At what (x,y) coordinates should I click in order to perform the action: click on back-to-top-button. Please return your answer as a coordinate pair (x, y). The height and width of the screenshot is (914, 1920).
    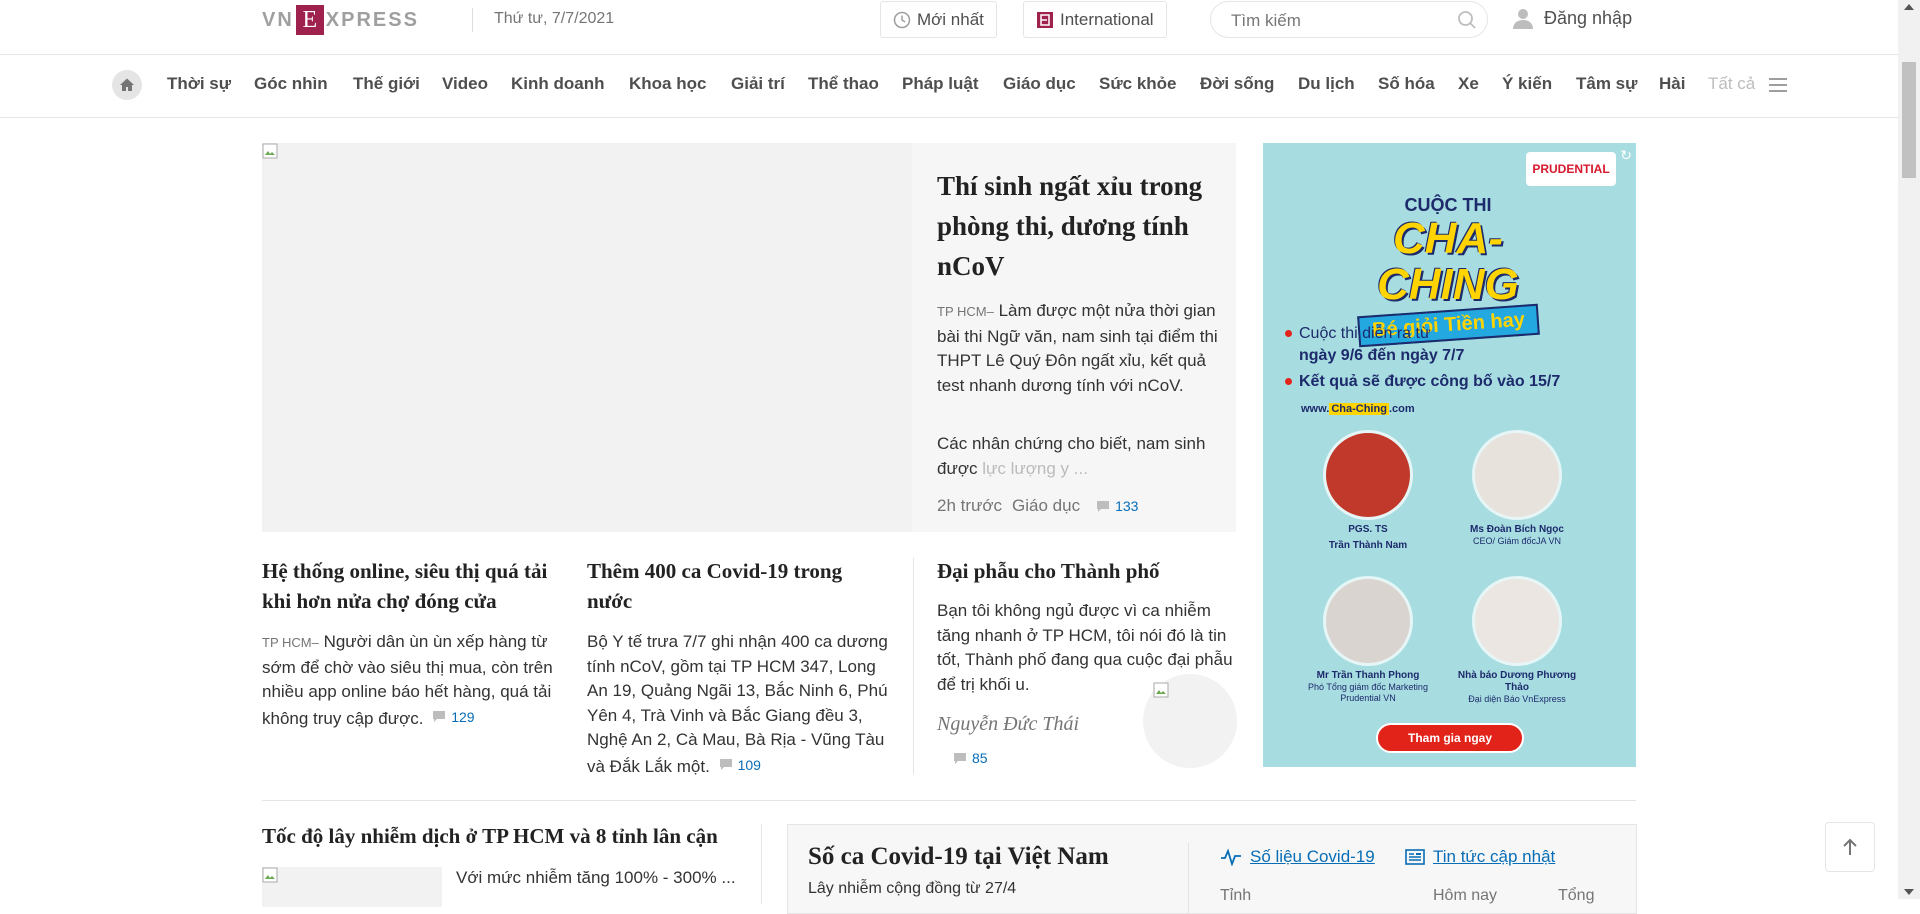
    Looking at the image, I should click on (1850, 847).